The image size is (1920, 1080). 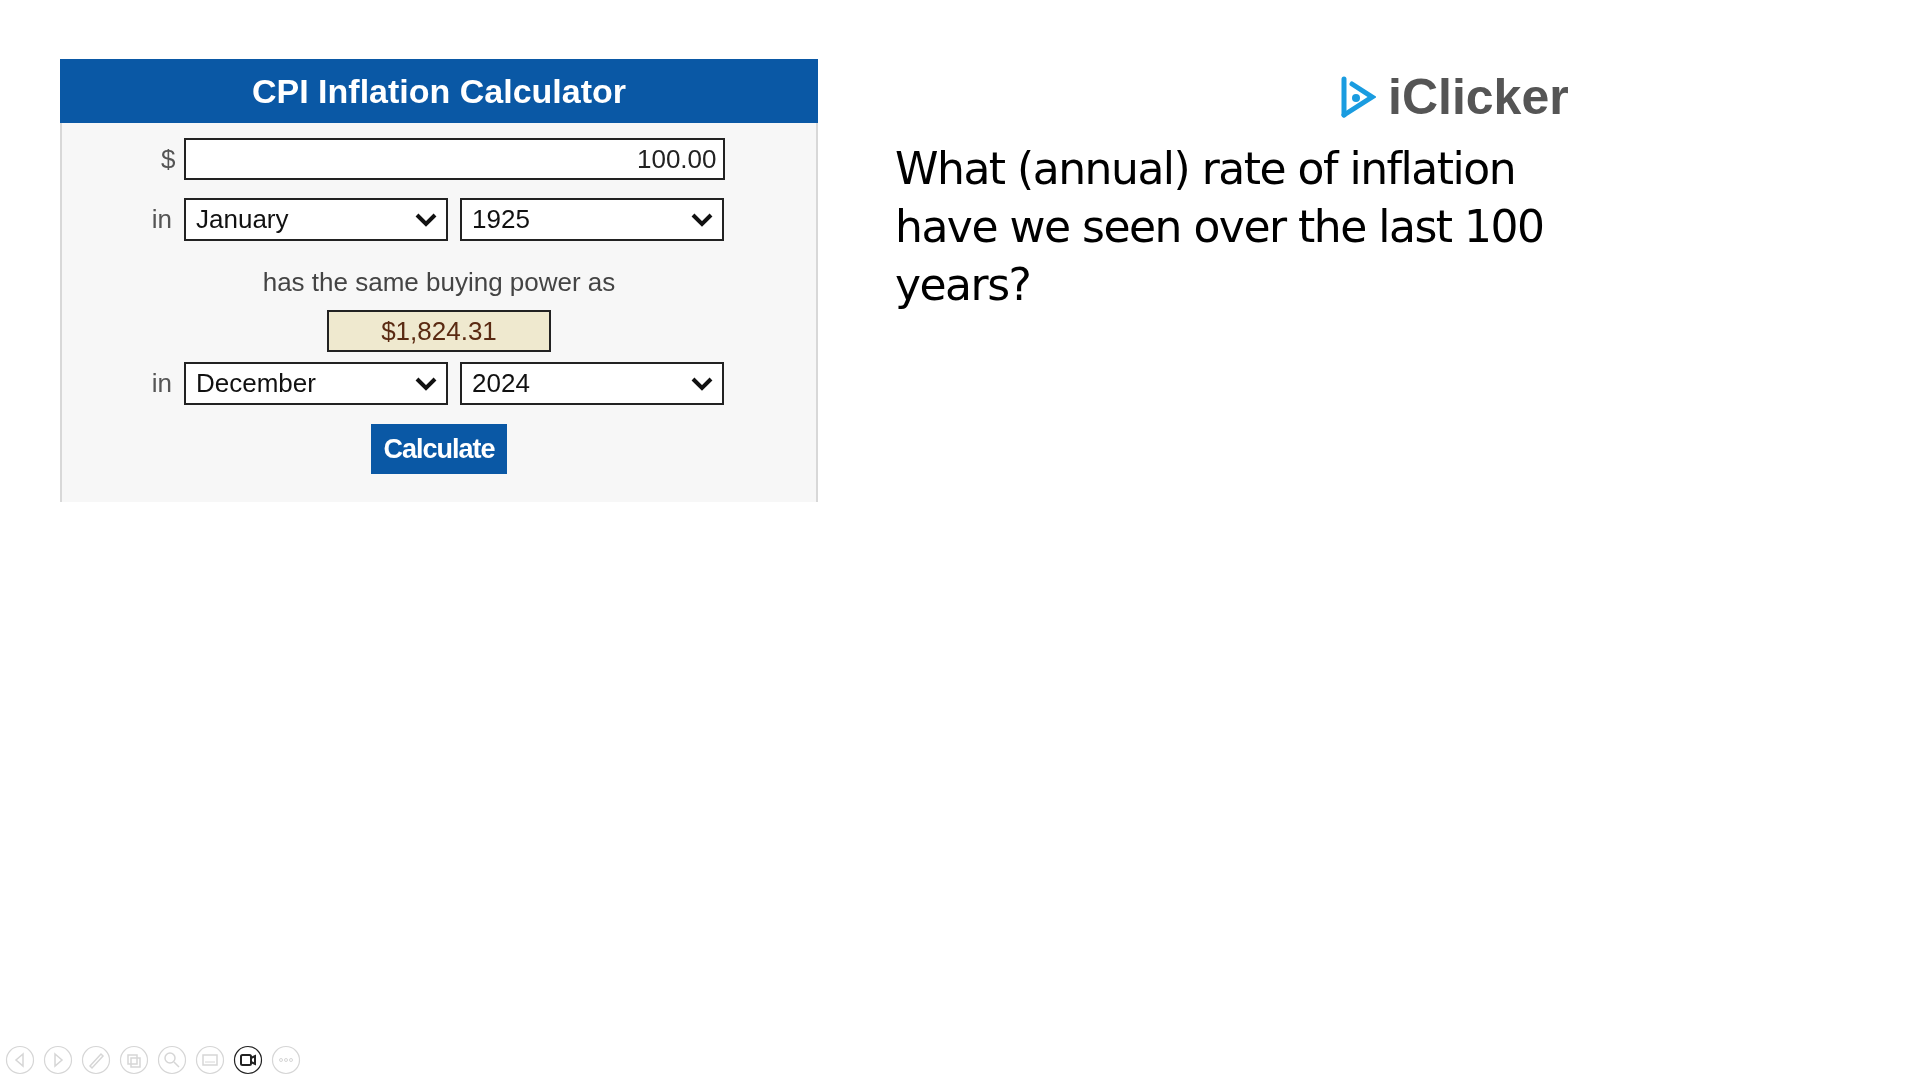 What do you see at coordinates (1478, 97) in the screenshot?
I see `logo-text: iClicker` at bounding box center [1478, 97].